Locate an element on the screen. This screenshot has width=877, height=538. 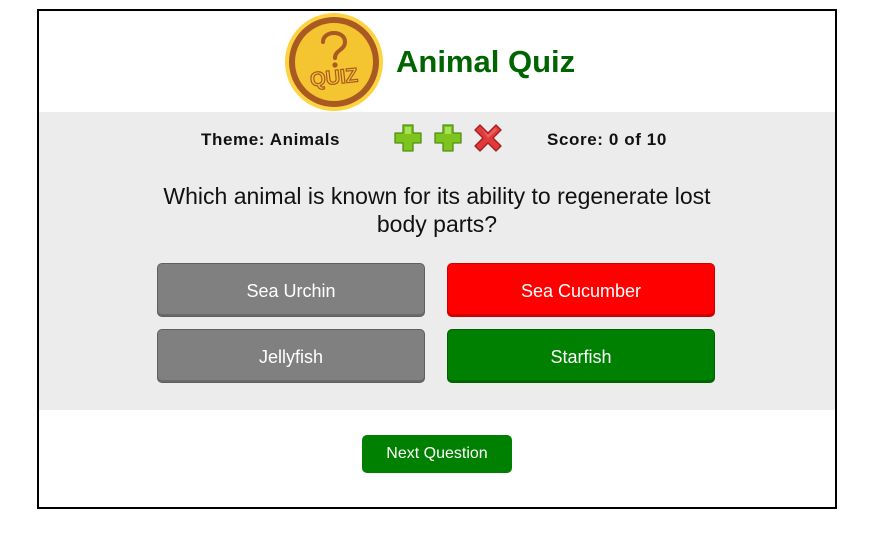
next-question-button: Next Question is located at coordinates (437, 454).